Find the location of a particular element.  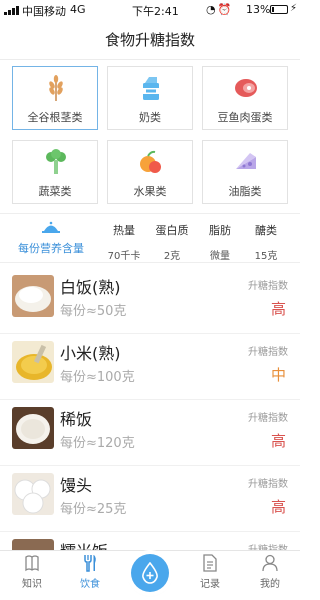

book-icon is located at coordinates (32, 563).